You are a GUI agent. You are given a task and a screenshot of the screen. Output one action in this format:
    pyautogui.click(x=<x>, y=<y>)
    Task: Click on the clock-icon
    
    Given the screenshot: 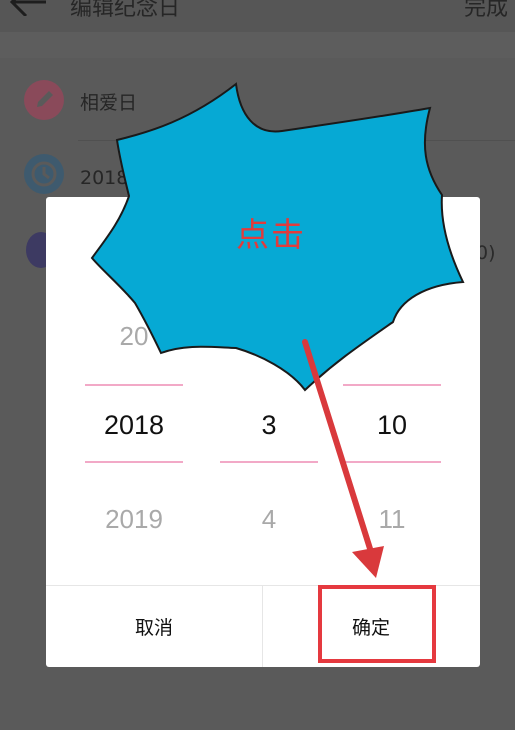 What is the action you would take?
    pyautogui.click(x=44, y=174)
    